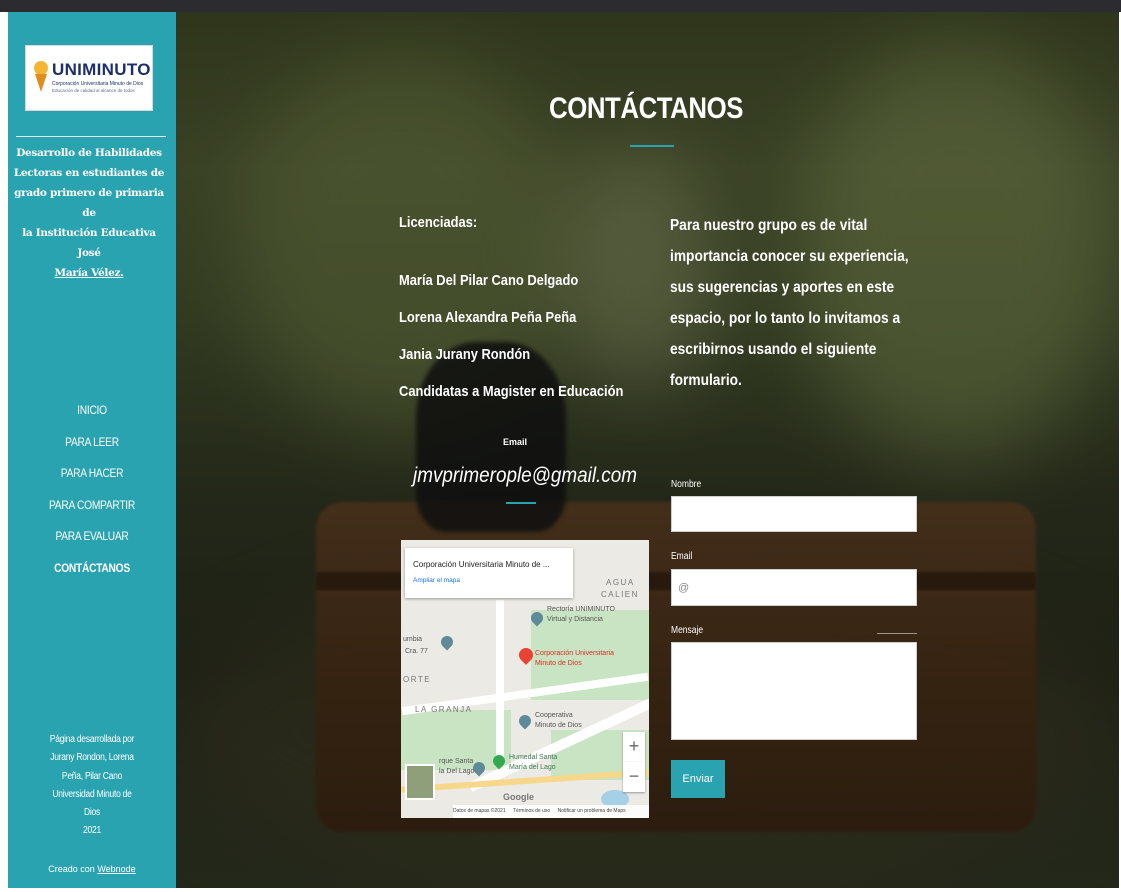  What do you see at coordinates (92, 776) in the screenshot?
I see `footer-line: Peña, Pilar Cano` at bounding box center [92, 776].